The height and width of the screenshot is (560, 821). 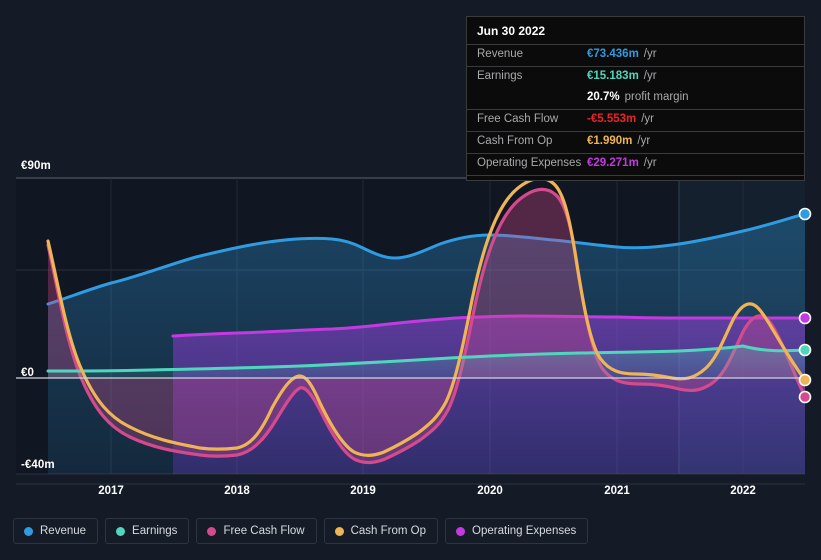 I want to click on x-axis-tick-2021: 2021, so click(x=617, y=491).